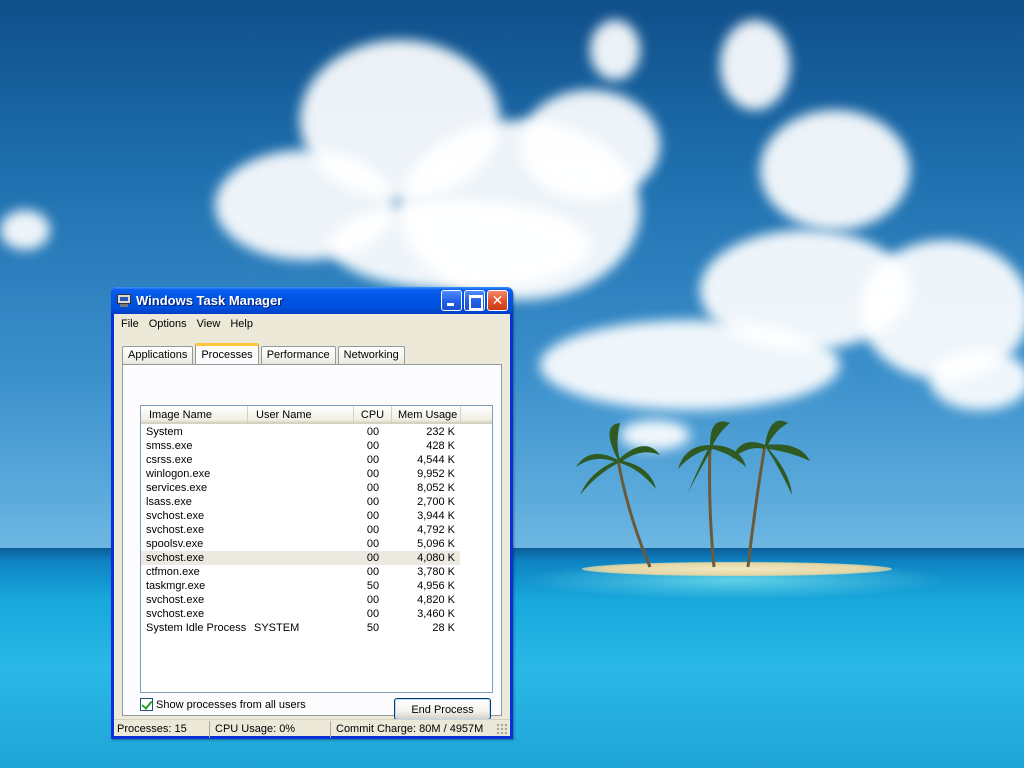 This screenshot has width=1024, height=768. I want to click on maximize-button, so click(474, 300).